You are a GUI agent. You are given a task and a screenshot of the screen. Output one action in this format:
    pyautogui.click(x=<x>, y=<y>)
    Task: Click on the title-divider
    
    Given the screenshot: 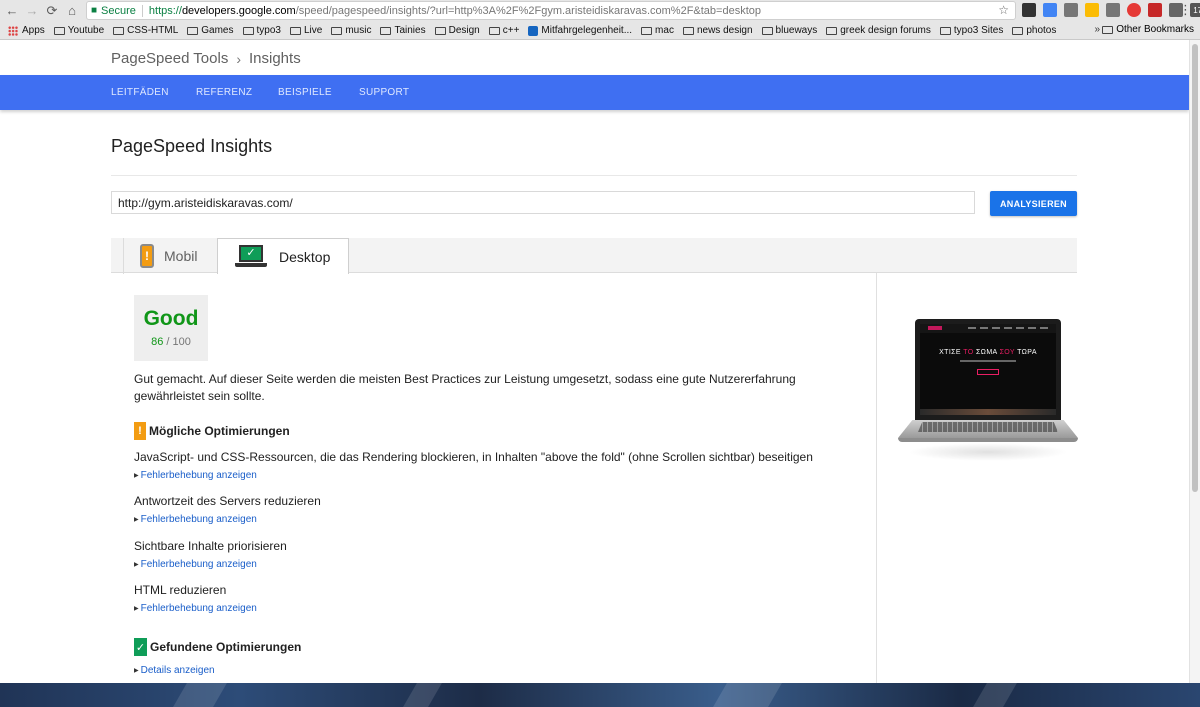 What is the action you would take?
    pyautogui.click(x=594, y=175)
    